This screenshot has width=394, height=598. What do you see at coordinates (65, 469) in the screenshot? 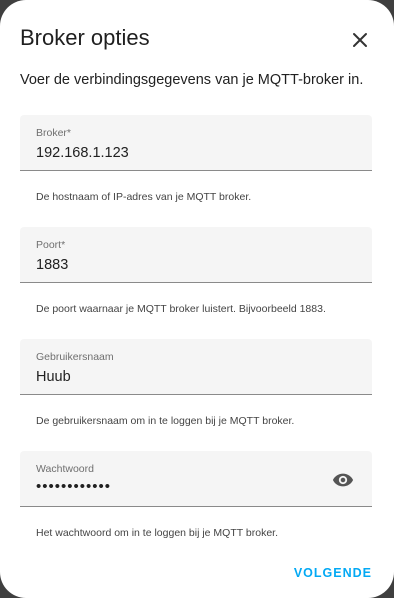
I see `password-label: Wachtwoord` at bounding box center [65, 469].